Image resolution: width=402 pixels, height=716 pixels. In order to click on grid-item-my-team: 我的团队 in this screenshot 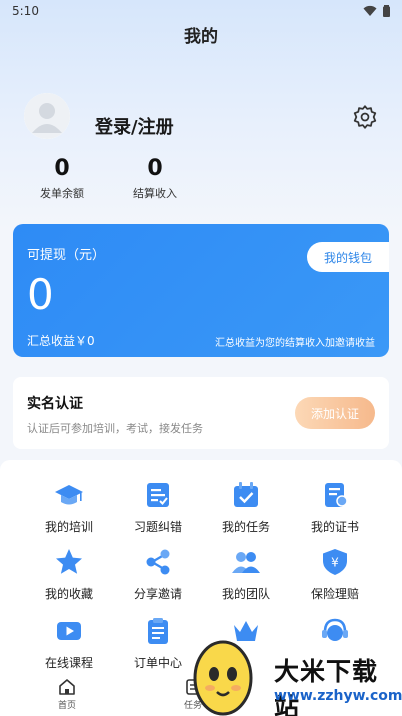, I will do `click(246, 574)`.